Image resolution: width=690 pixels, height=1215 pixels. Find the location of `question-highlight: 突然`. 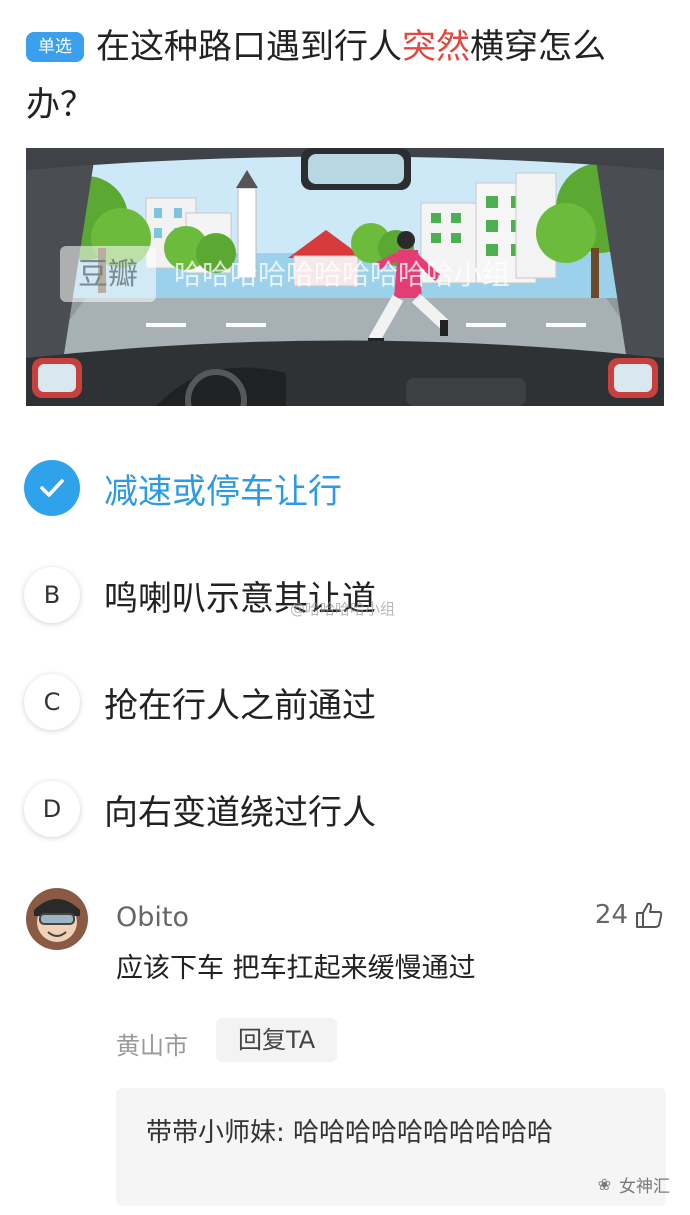

question-highlight: 突然 is located at coordinates (436, 47).